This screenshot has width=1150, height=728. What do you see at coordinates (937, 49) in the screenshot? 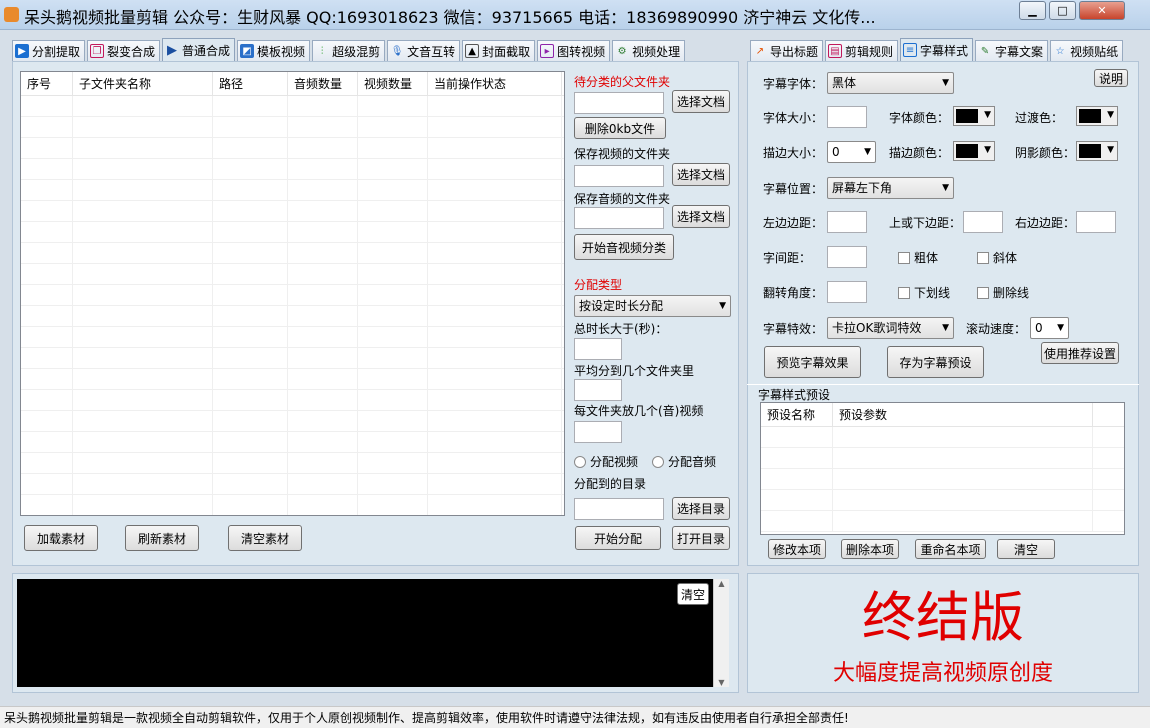
I see `tab-subtitle-style: ≡ 字幕样式` at bounding box center [937, 49].